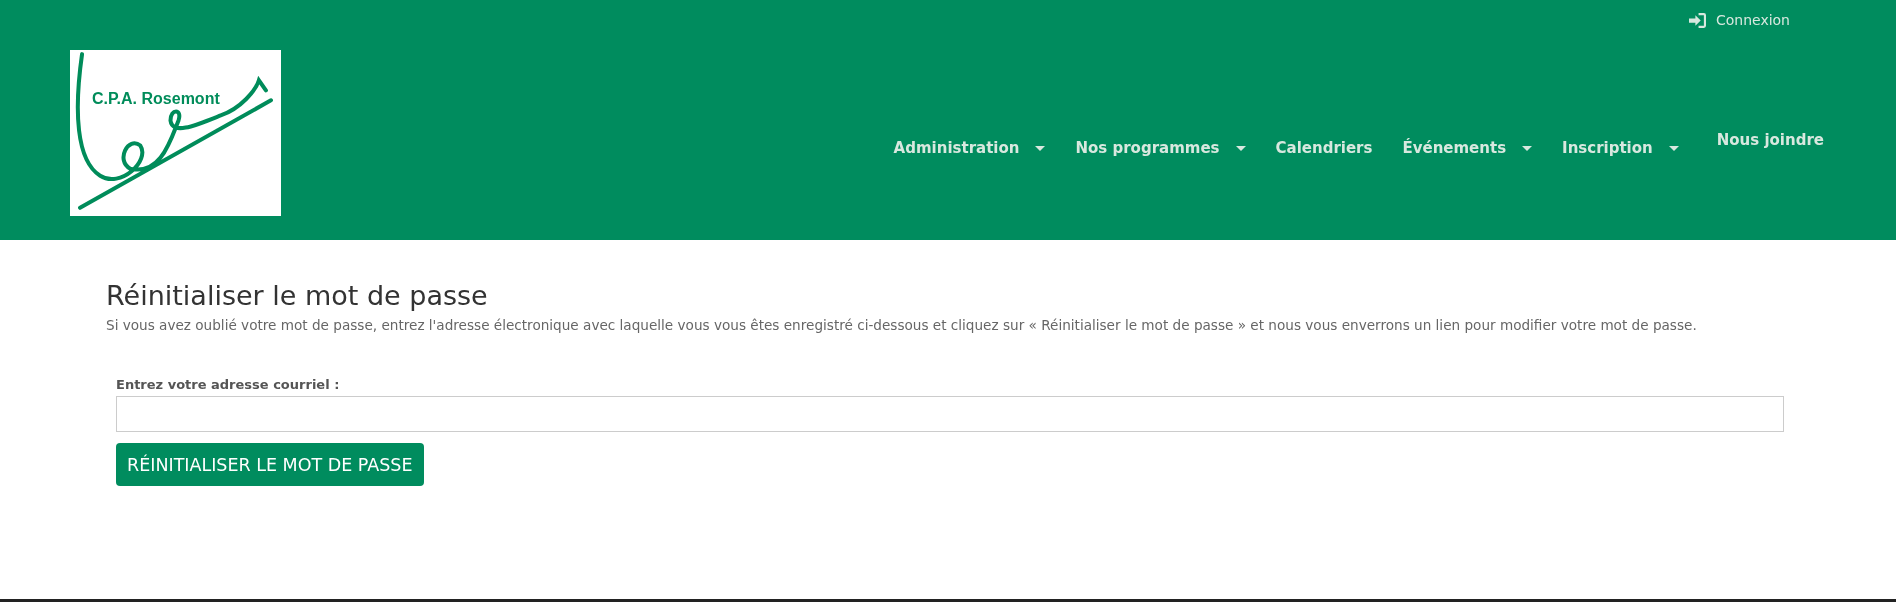 The height and width of the screenshot is (602, 1896). I want to click on nav-link: Calendriers, so click(1324, 148).